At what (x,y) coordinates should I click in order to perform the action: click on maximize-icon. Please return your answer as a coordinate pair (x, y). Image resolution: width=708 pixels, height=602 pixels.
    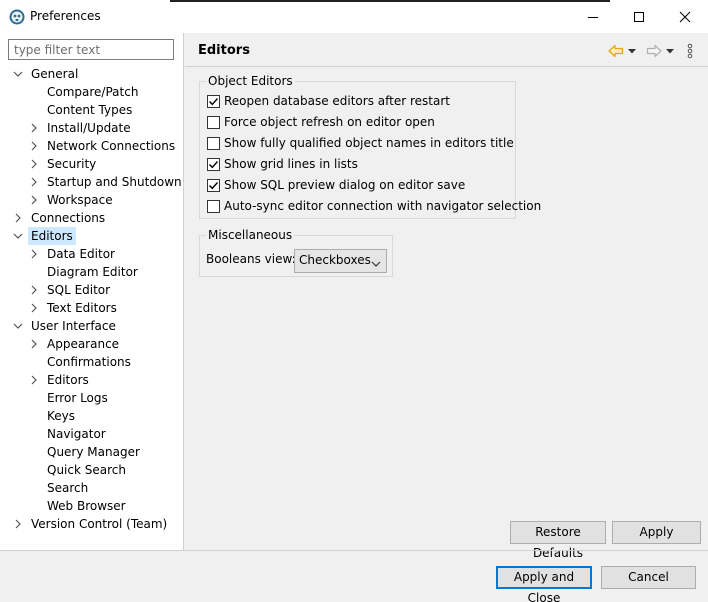
    Looking at the image, I should click on (639, 16).